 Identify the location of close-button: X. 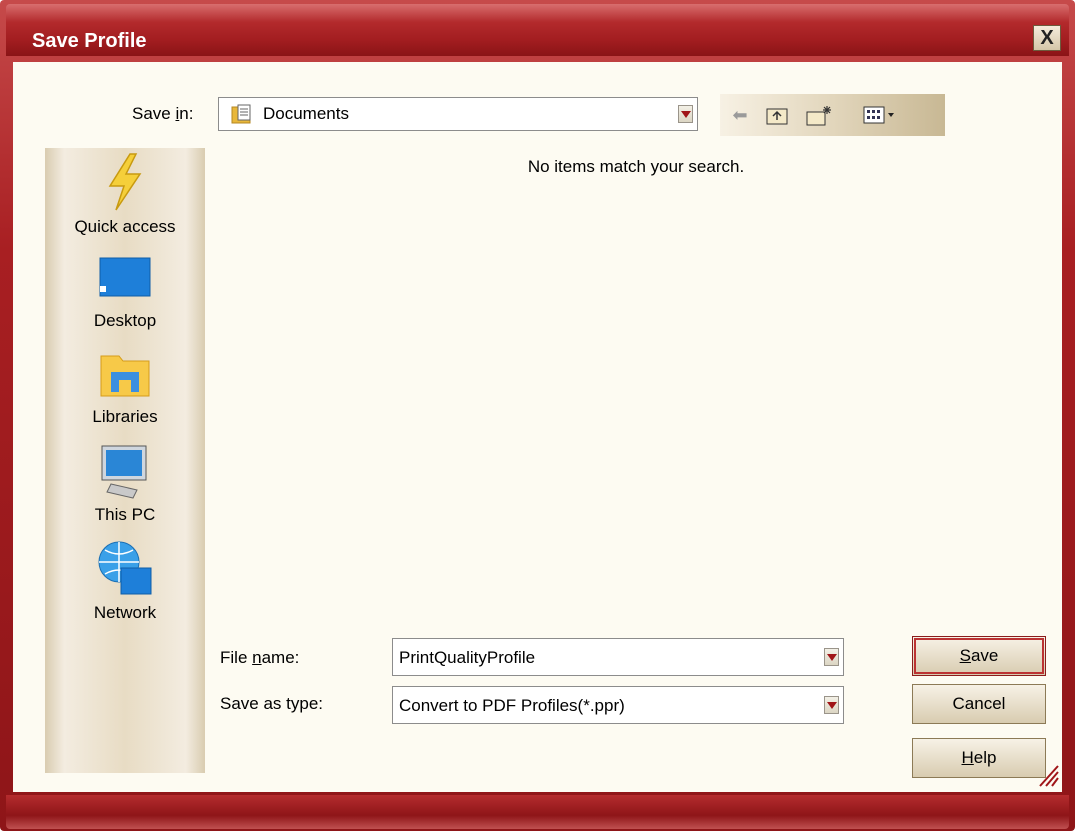
(1047, 38).